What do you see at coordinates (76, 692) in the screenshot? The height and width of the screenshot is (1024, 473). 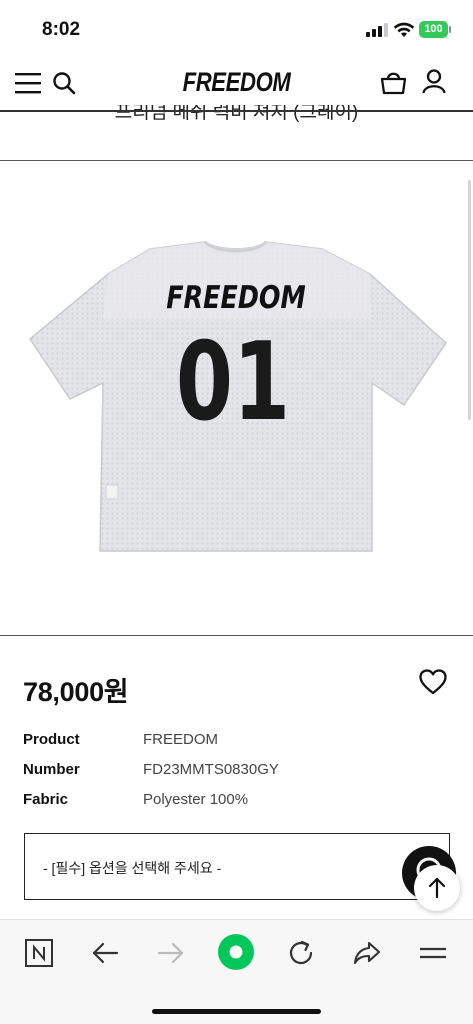 I see `product-price: 78,000원` at bounding box center [76, 692].